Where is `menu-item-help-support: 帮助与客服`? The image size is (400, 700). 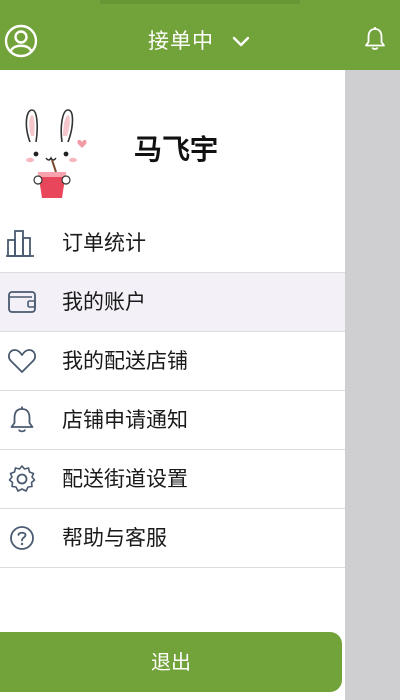 menu-item-help-support: 帮助与客服 is located at coordinates (172, 538).